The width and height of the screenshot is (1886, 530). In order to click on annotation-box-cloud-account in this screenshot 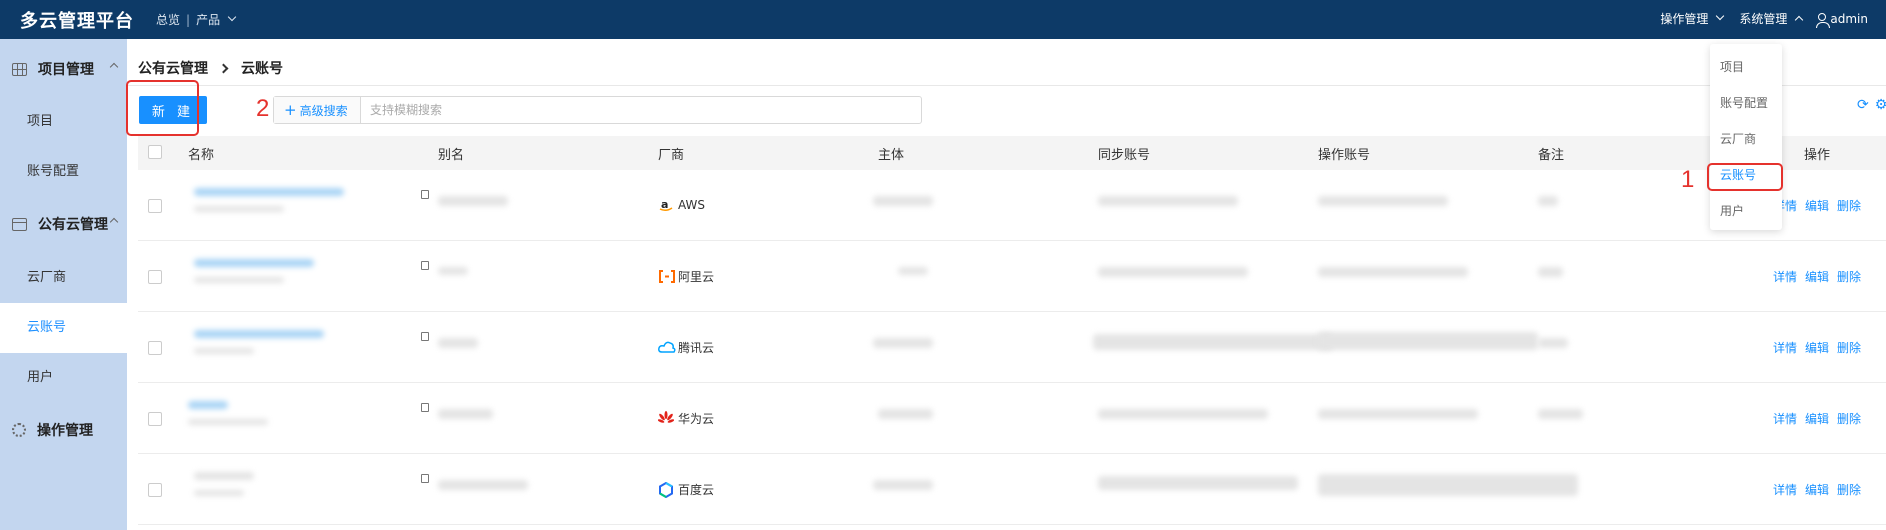, I will do `click(1745, 177)`.